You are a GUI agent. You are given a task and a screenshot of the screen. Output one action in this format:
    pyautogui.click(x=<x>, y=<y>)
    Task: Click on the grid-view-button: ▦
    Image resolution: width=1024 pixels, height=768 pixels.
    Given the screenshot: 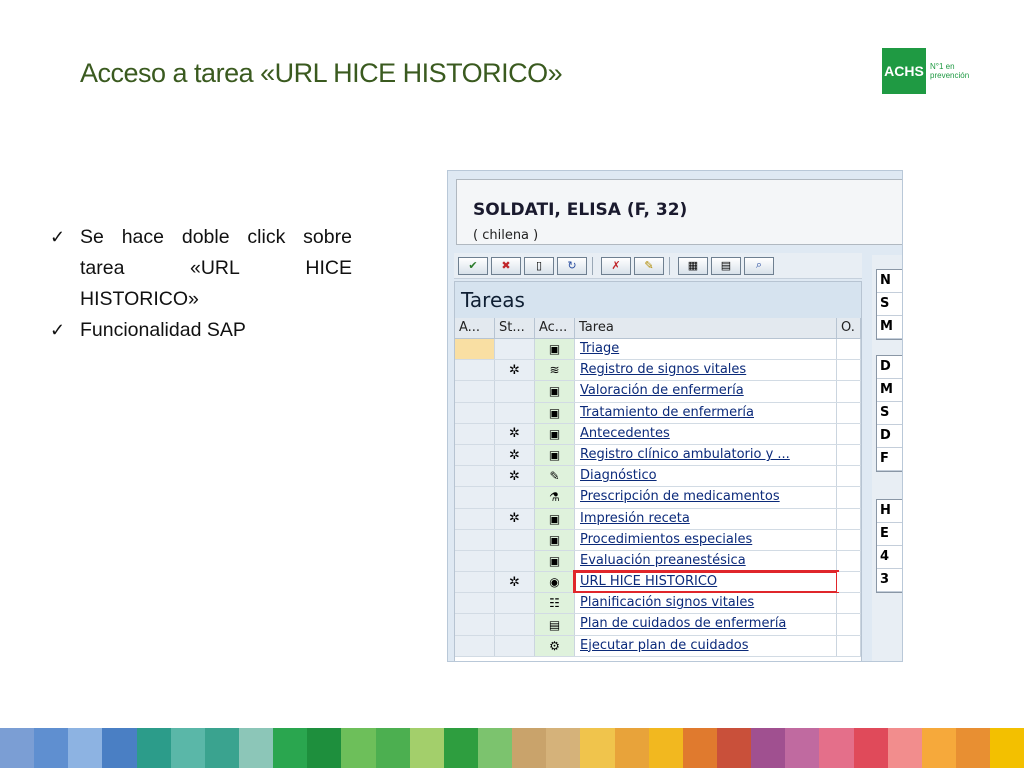 What is the action you would take?
    pyautogui.click(x=693, y=265)
    